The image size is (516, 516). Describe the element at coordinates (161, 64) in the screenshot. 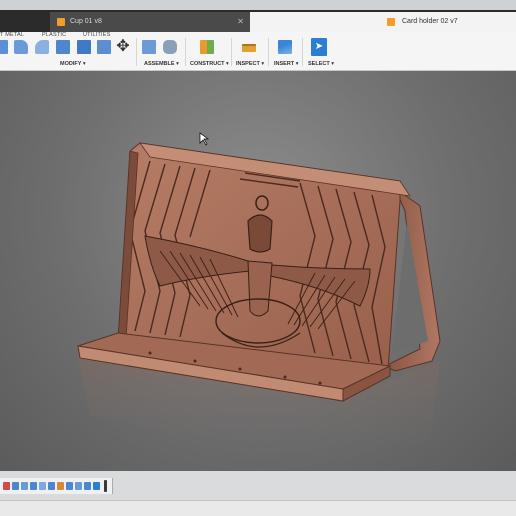

I see `assemble-menu: ASSEMBLE` at that location.